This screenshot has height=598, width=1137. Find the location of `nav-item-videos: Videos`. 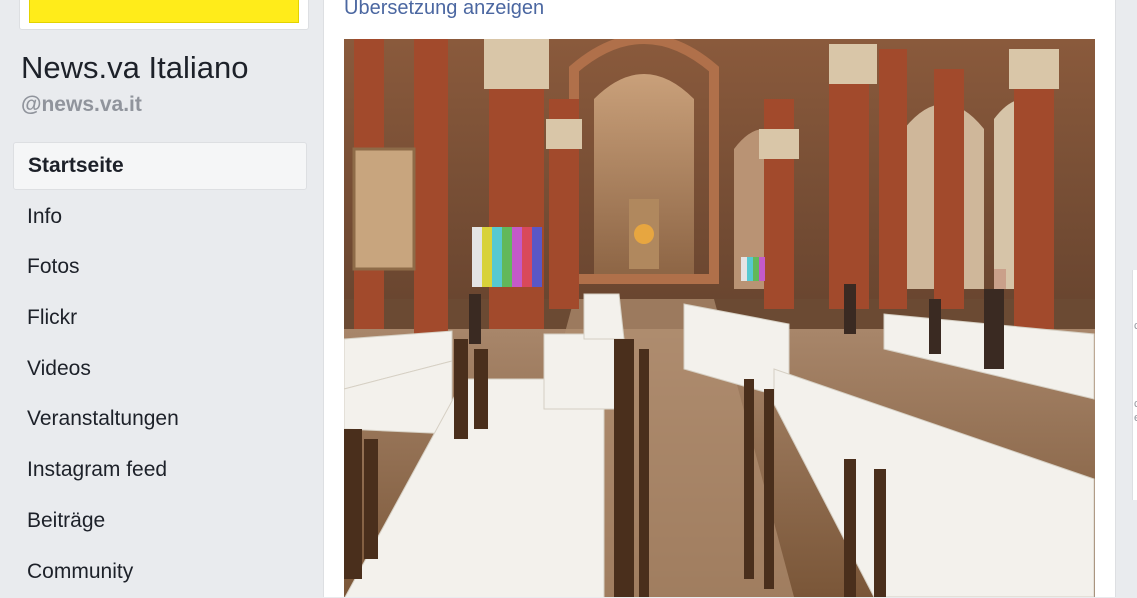

nav-item-videos: Videos is located at coordinates (160, 369).